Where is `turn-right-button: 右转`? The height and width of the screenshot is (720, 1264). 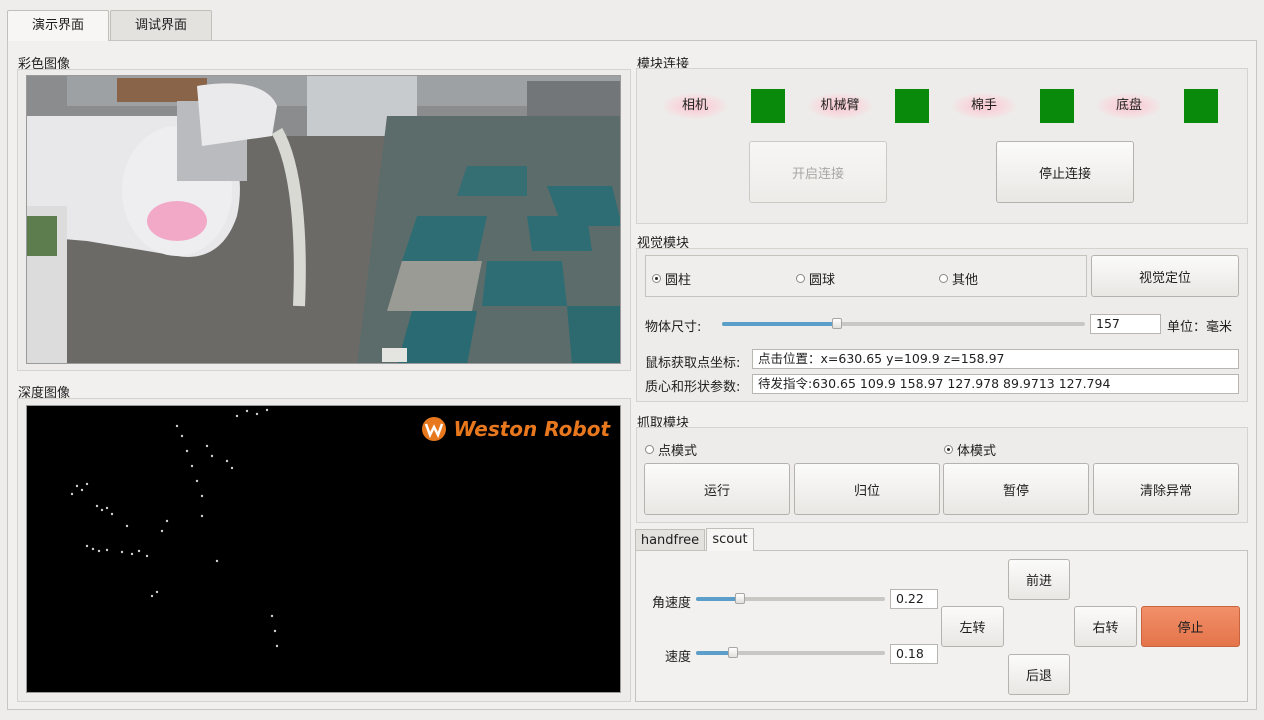
turn-right-button: 右转 is located at coordinates (1105, 626).